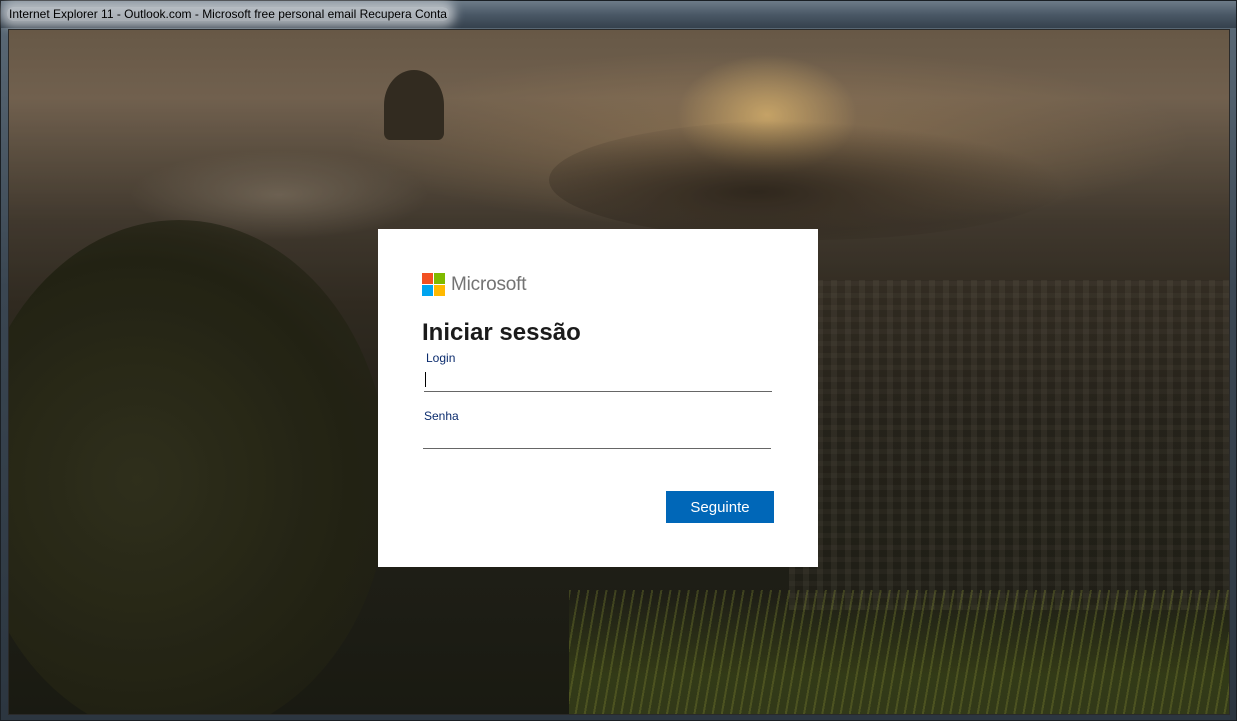 The image size is (1237, 721). I want to click on text-caret, so click(425, 379).